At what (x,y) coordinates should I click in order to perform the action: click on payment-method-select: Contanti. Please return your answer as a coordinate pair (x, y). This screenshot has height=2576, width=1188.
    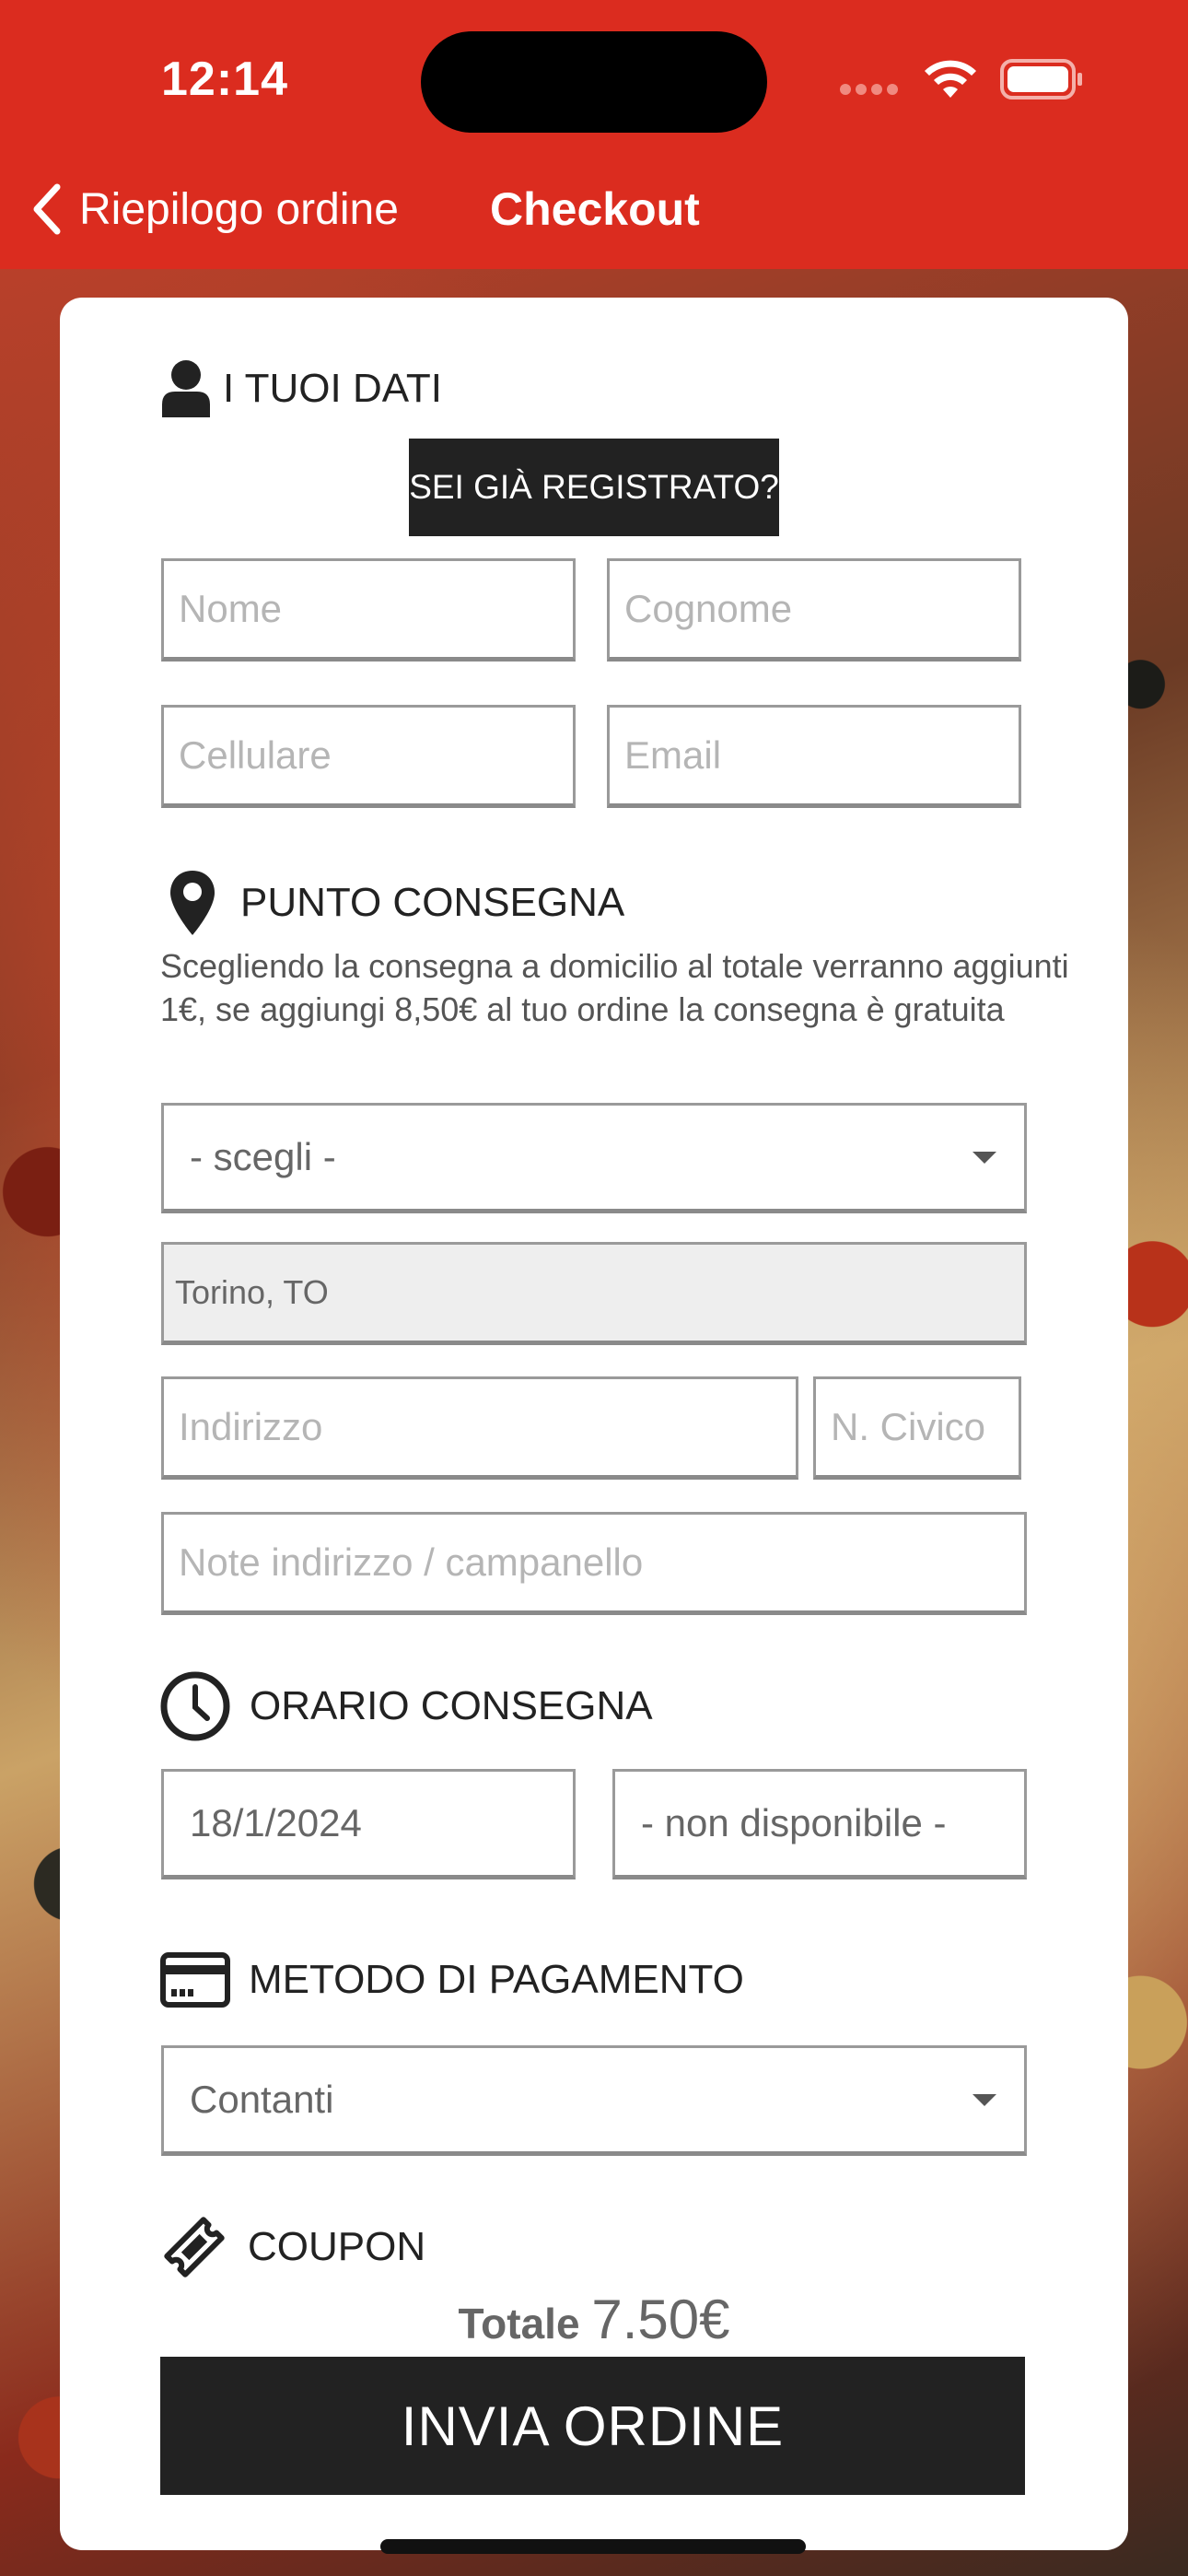
    Looking at the image, I should click on (594, 2100).